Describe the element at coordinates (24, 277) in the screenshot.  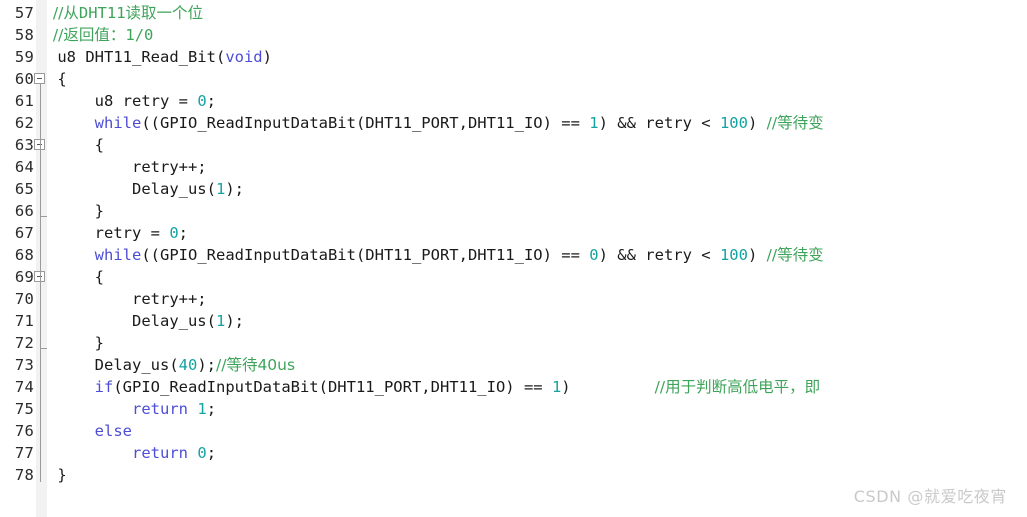
I see `line-number: 69` at that location.